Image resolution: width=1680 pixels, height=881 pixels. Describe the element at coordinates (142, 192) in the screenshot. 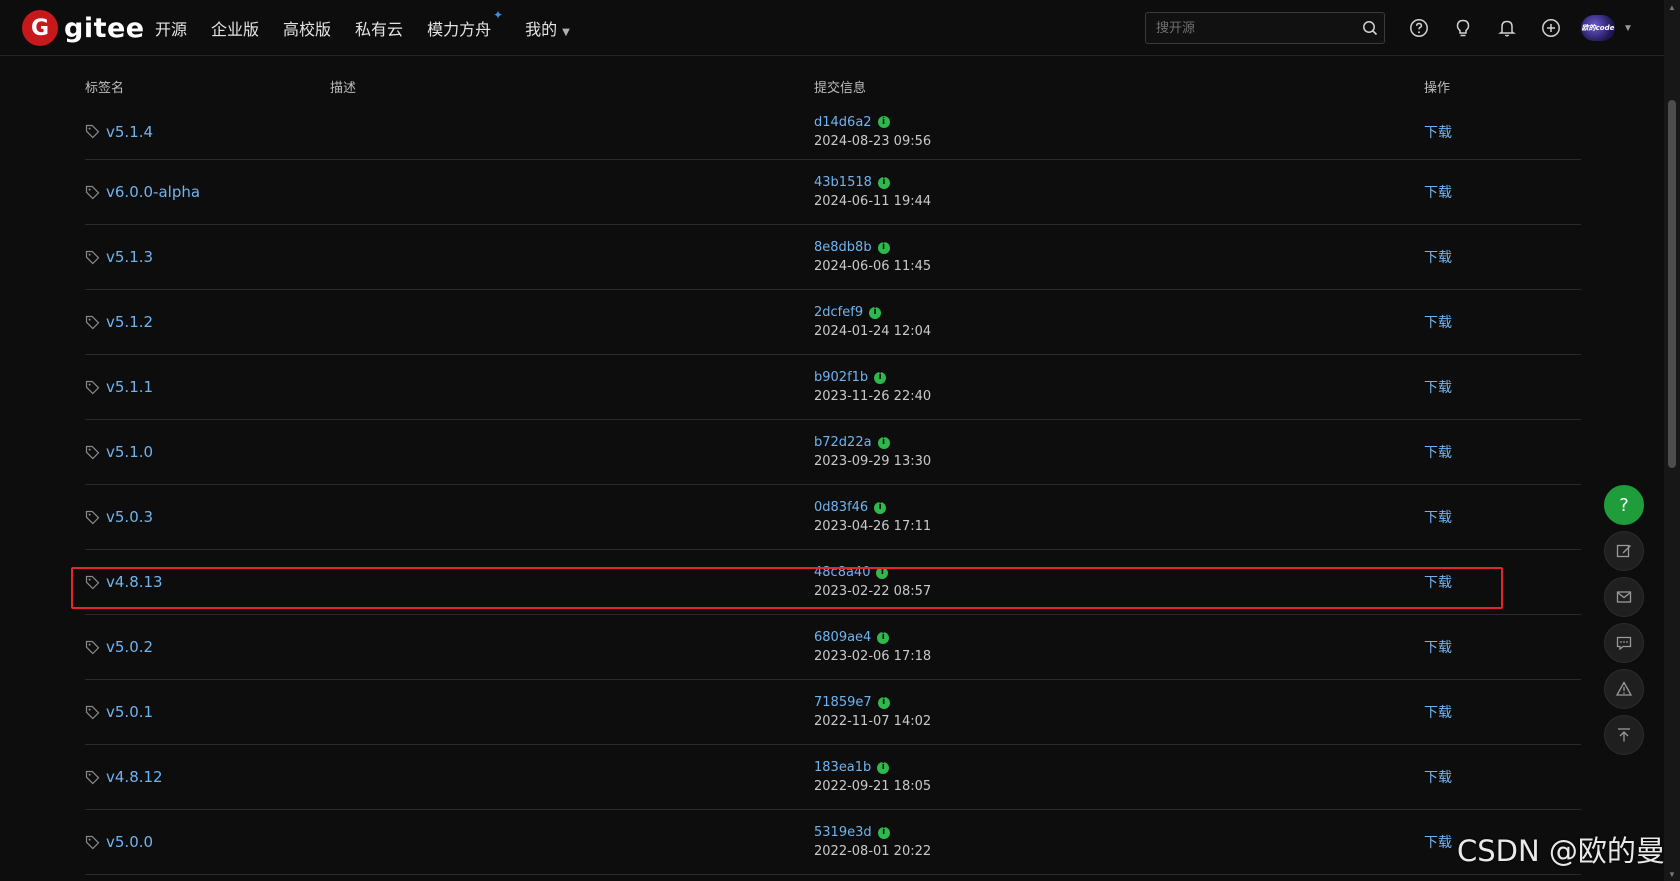

I see `tag-link: v6.0.0-alpha` at that location.